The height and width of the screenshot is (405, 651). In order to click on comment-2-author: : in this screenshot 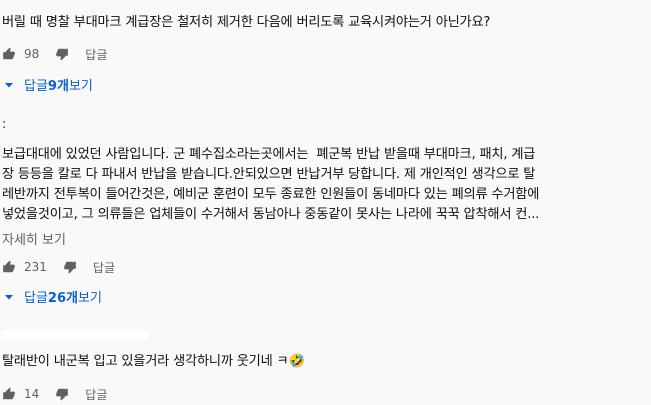, I will do `click(4, 124)`.